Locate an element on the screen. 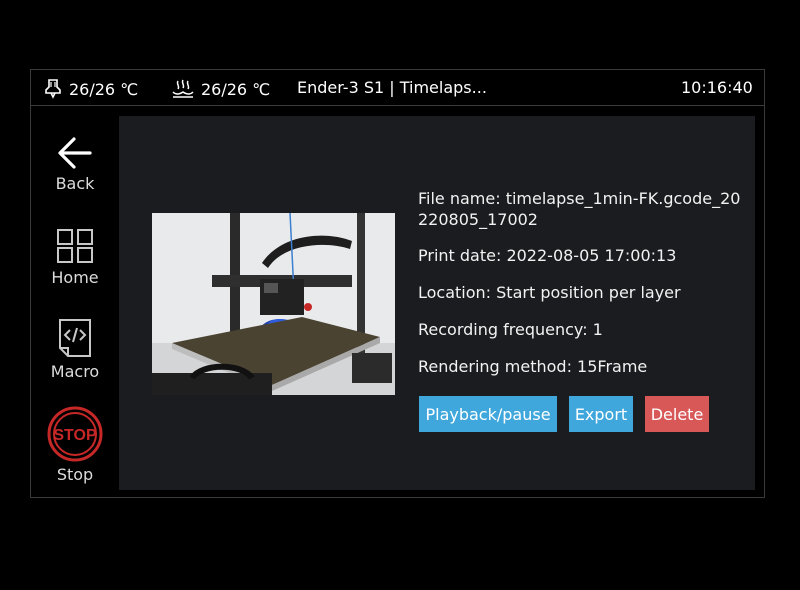 This screenshot has height=590, width=800. sidebar-item-label: Home is located at coordinates (75, 277).